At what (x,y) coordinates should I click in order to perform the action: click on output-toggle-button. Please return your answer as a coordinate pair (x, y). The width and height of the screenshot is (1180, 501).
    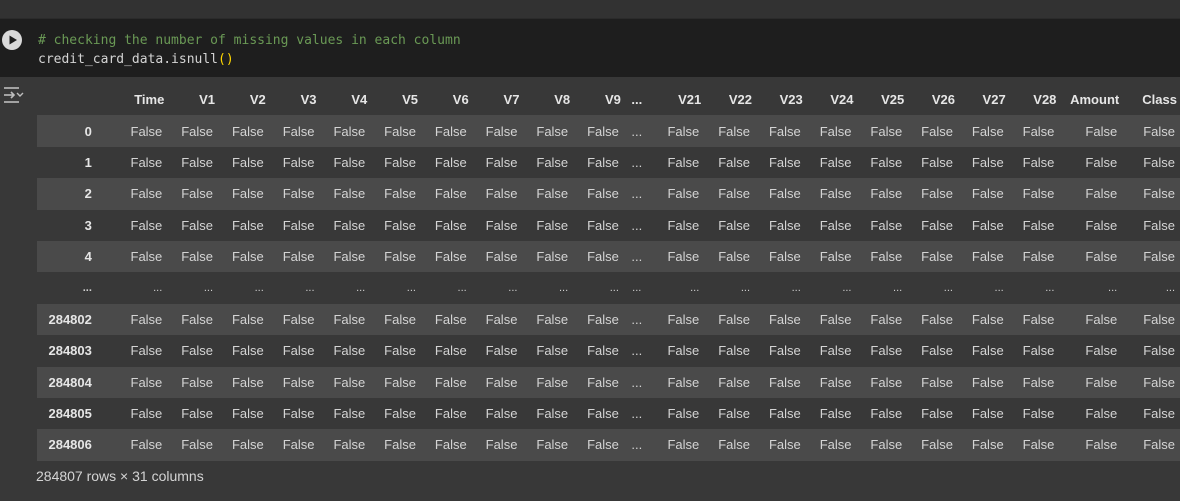
    Looking at the image, I should click on (13, 95).